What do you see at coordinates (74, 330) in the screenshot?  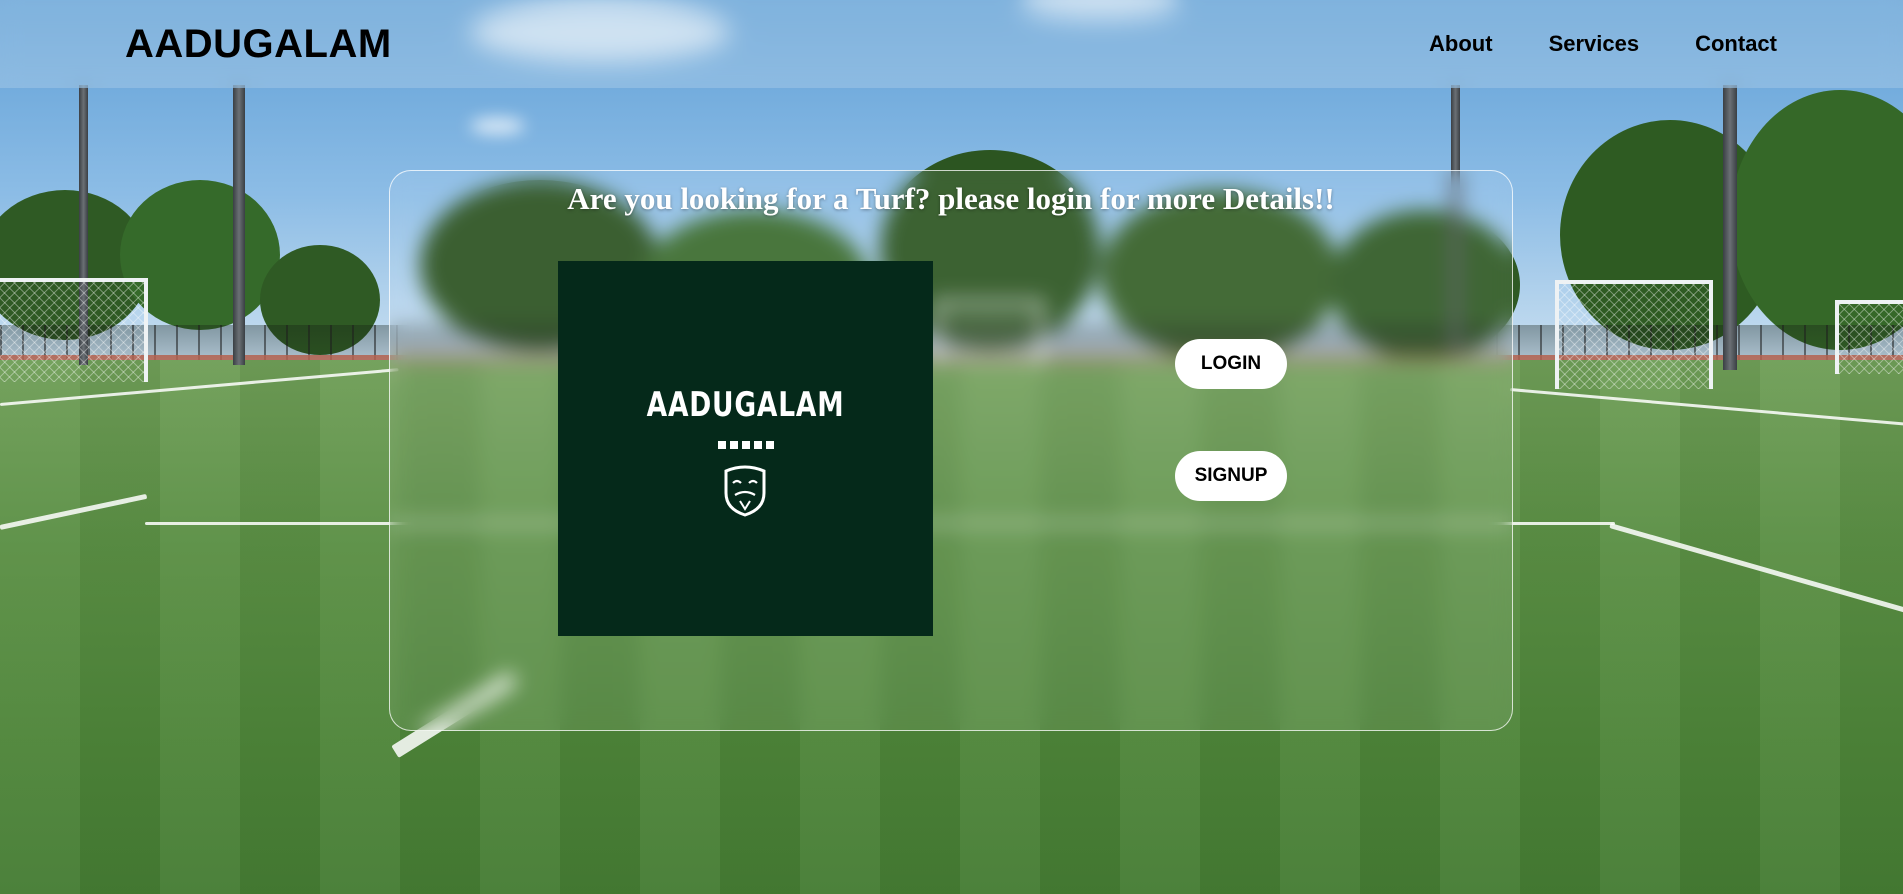 I see `goal-left` at bounding box center [74, 330].